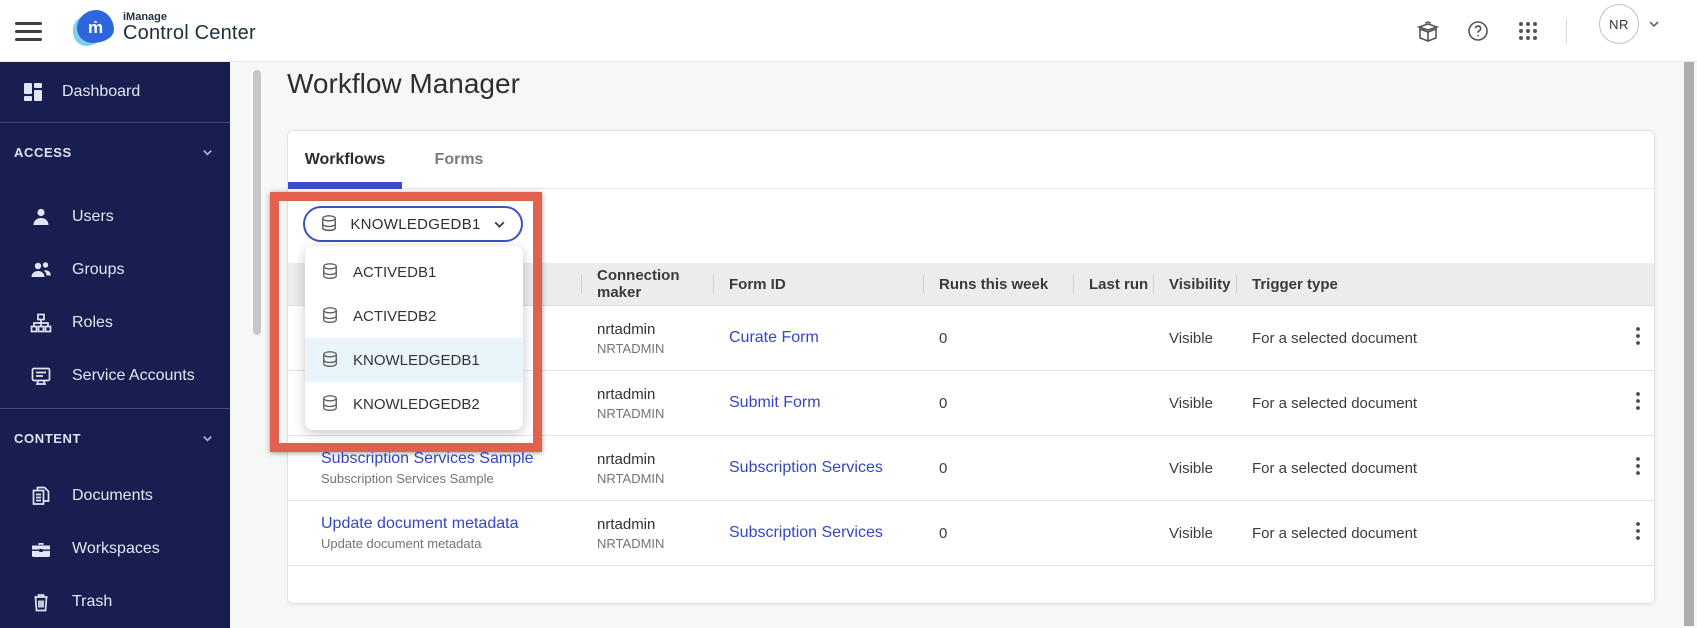  I want to click on header-actions, so click(1637, 284).